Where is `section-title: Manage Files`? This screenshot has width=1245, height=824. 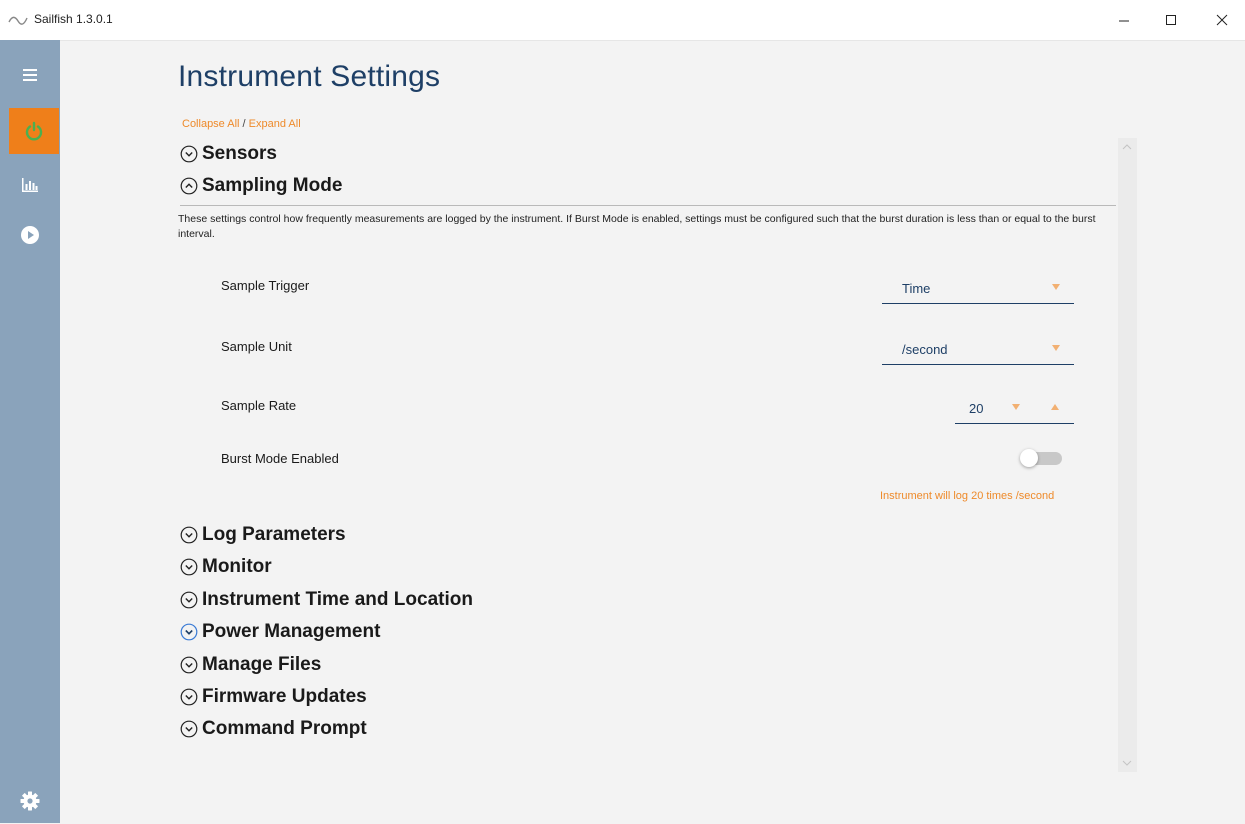
section-title: Manage Files is located at coordinates (262, 664).